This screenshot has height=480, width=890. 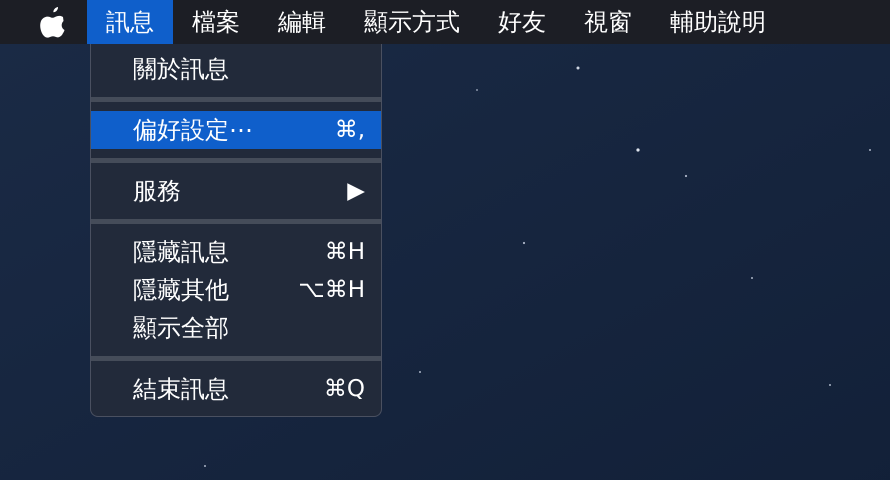 I want to click on menu-item: 隱藏訊息 ⌘H, so click(x=236, y=252).